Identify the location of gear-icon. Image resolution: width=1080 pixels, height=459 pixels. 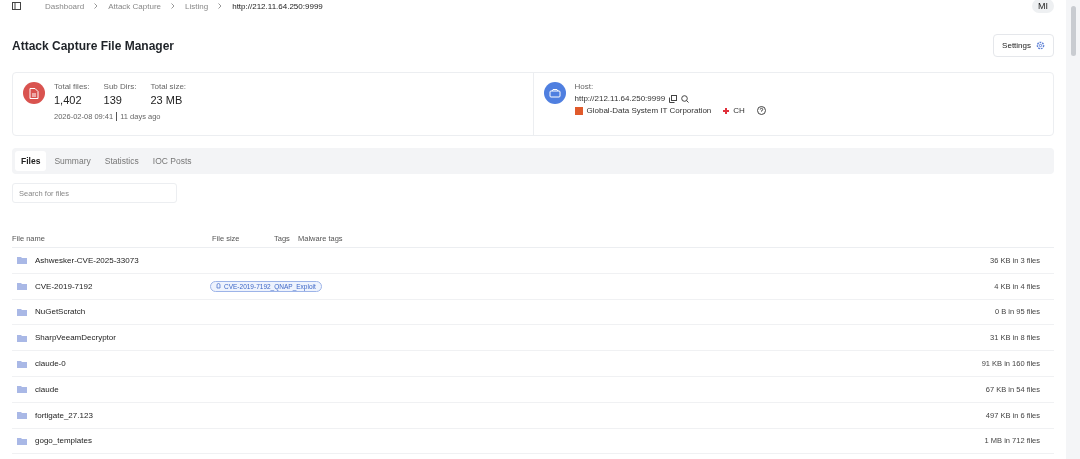
(1040, 45).